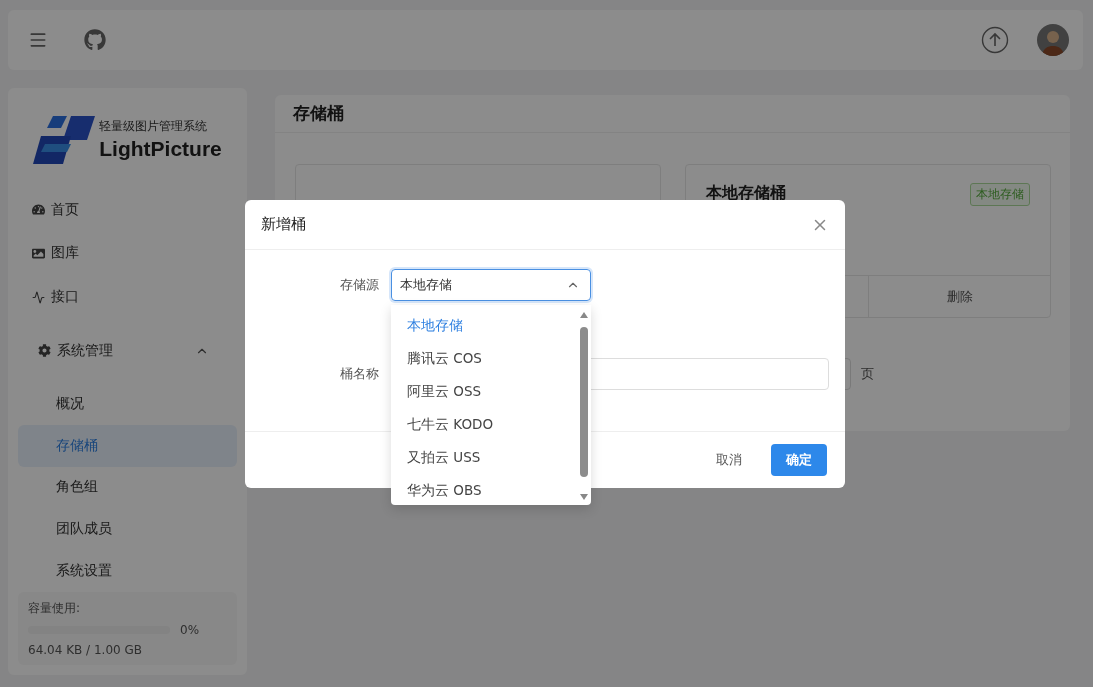 Image resolution: width=1093 pixels, height=687 pixels. Describe the element at coordinates (491, 424) in the screenshot. I see `dropdown-option: 七牛云 KODO` at that location.